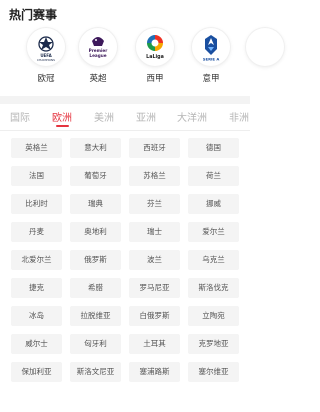 The width and height of the screenshot is (320, 412). Describe the element at coordinates (36, 232) in the screenshot. I see `country-chip: 丹麦` at that location.